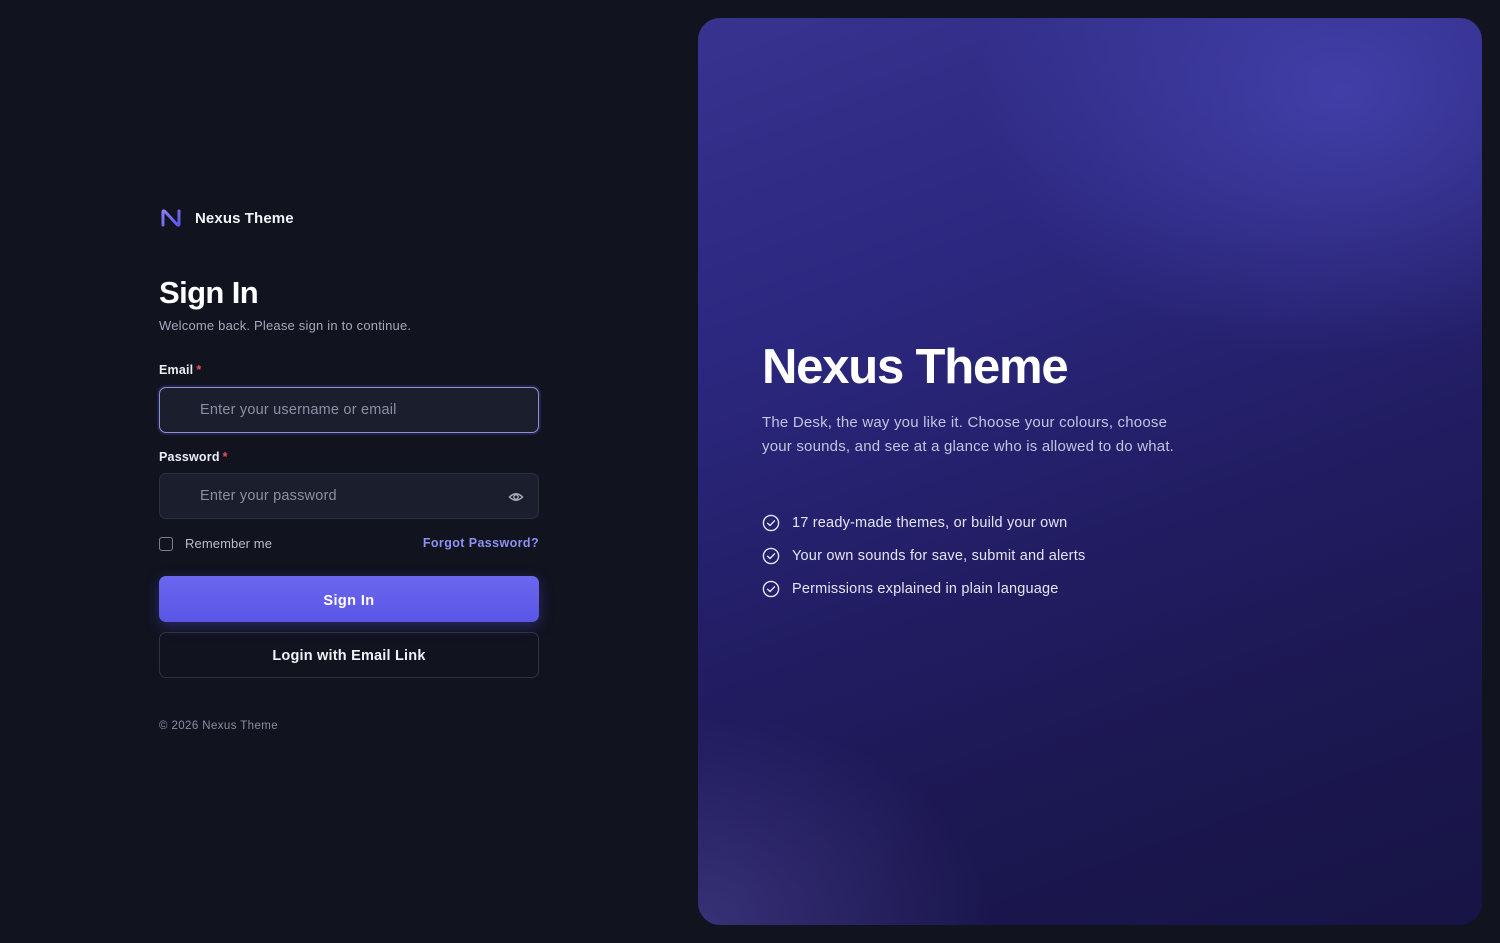 This screenshot has width=1500, height=943. I want to click on brand: Nexus Theme, so click(226, 218).